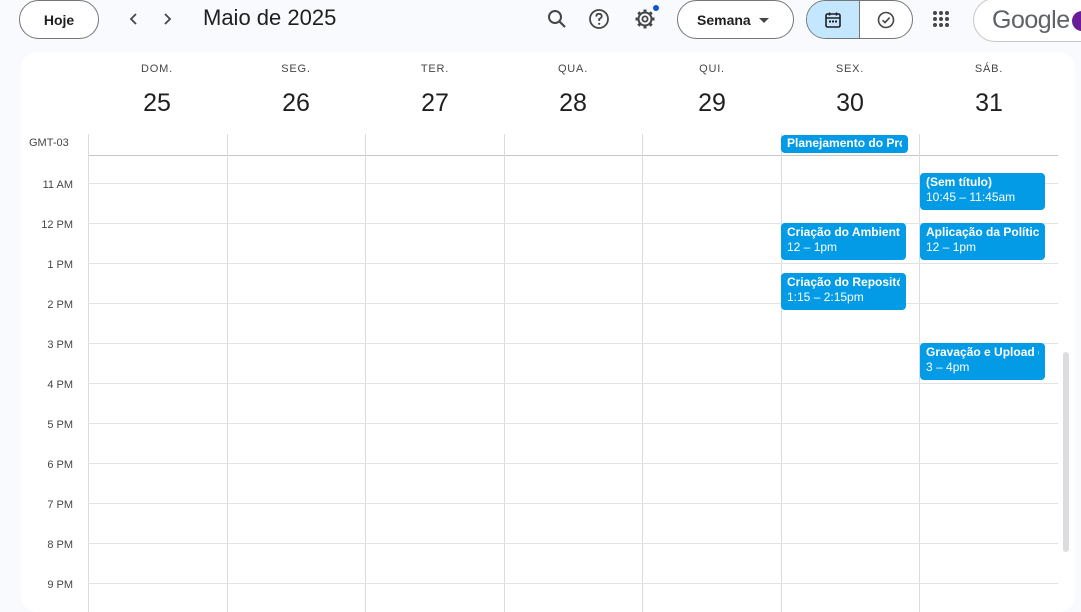 This screenshot has height=612, width=1081. I want to click on account-chip: Google, so click(1027, 21).